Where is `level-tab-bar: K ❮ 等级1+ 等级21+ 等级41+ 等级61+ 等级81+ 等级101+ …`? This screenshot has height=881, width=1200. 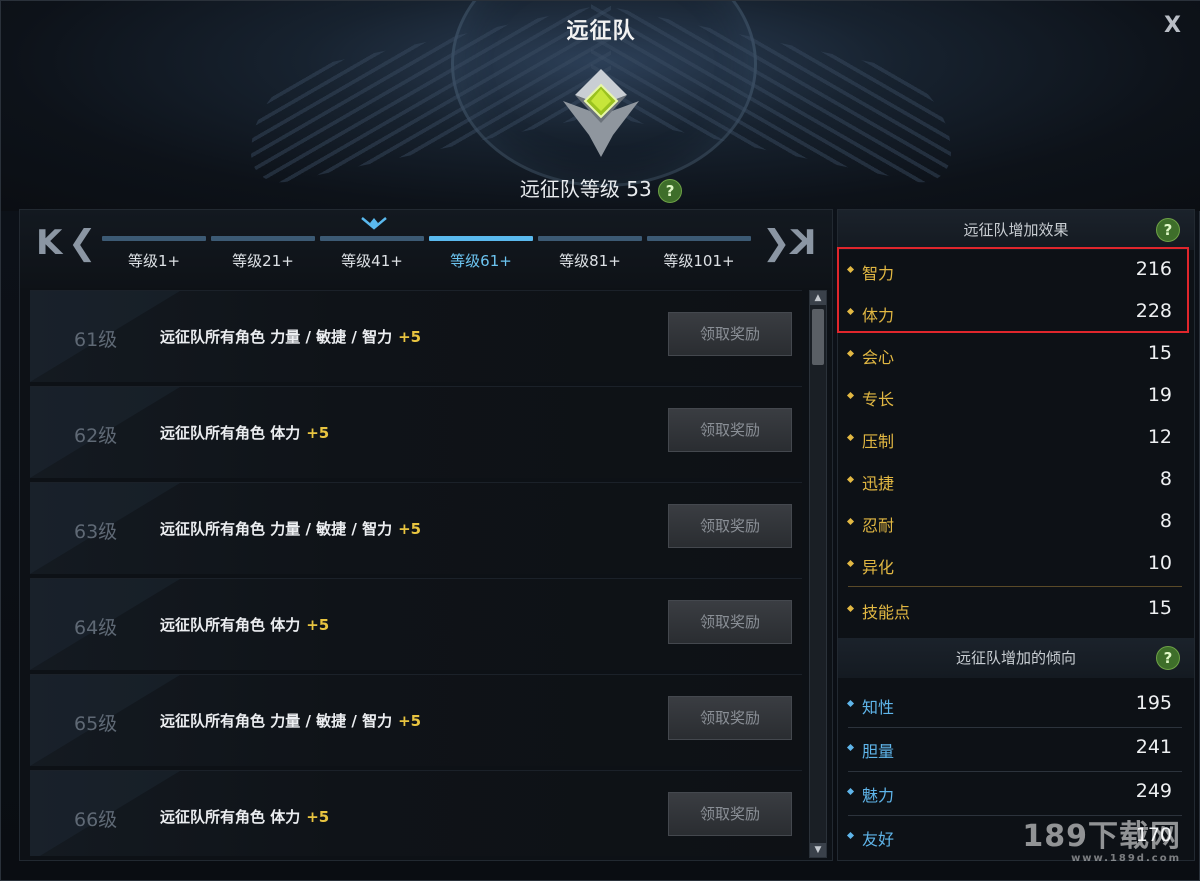 level-tab-bar: K ❮ 等级1+ 等级21+ 等级41+ 等级61+ 等级81+ 等级101+ … is located at coordinates (426, 249).